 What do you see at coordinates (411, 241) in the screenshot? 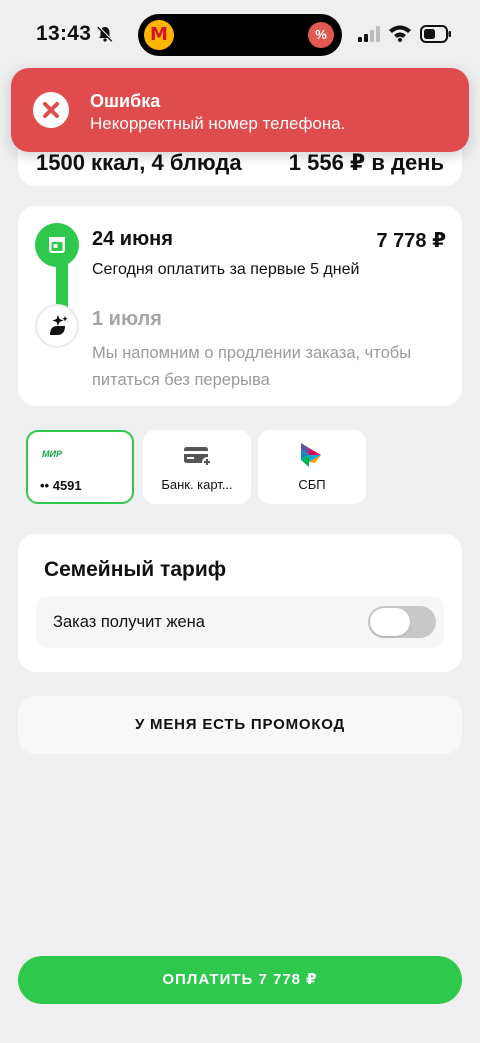
I see `first-payment-price: 7 778 ₽` at bounding box center [411, 241].